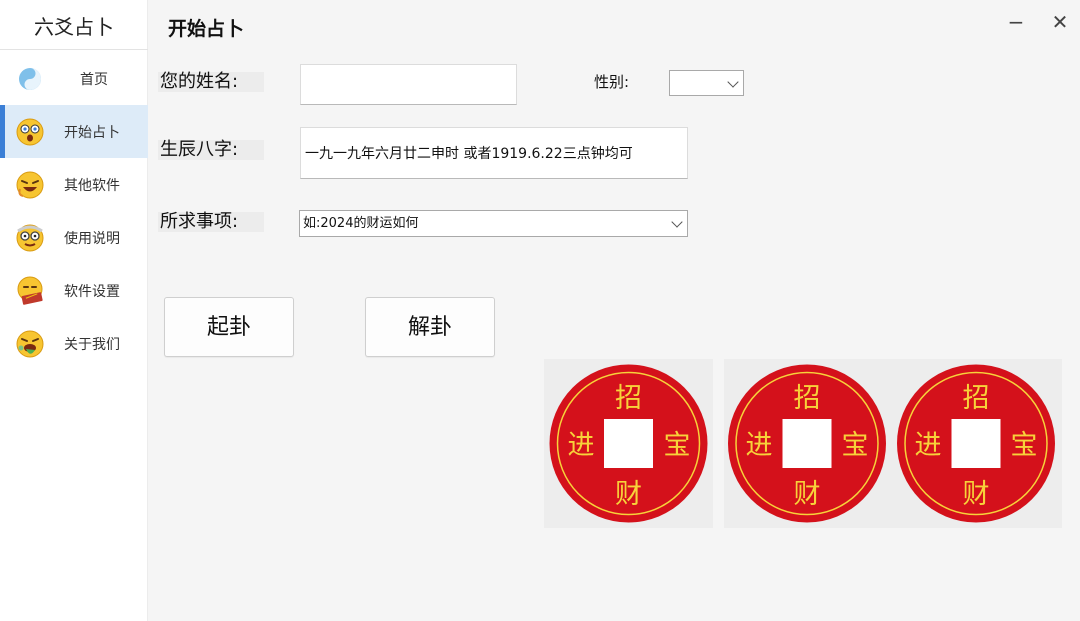 The height and width of the screenshot is (621, 1080). I want to click on sidebar-item-label: 其他软件, so click(92, 185).